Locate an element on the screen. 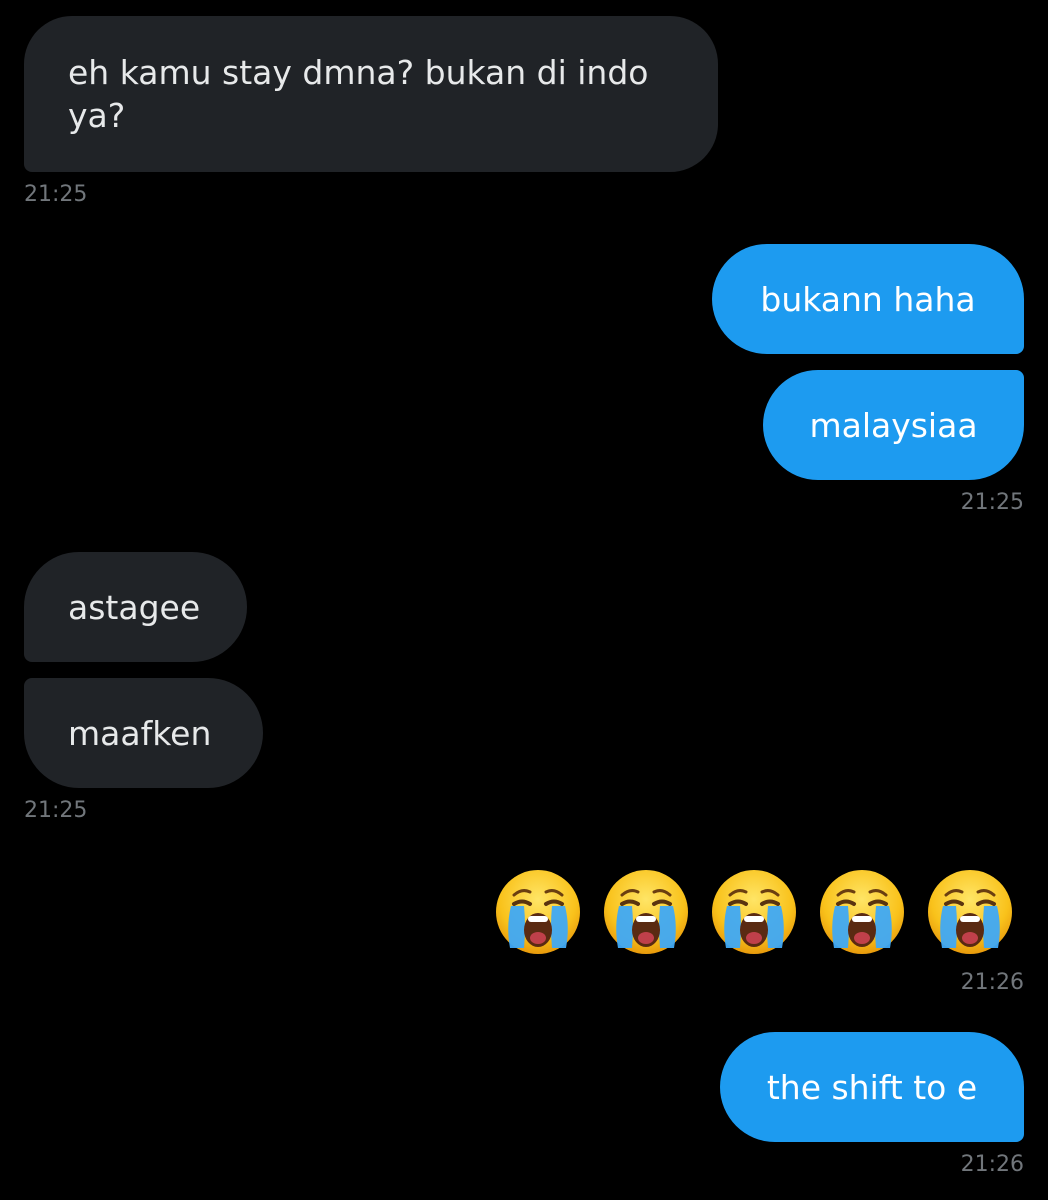 This screenshot has height=1200, width=1048. message-text: astagee is located at coordinates (134, 607).